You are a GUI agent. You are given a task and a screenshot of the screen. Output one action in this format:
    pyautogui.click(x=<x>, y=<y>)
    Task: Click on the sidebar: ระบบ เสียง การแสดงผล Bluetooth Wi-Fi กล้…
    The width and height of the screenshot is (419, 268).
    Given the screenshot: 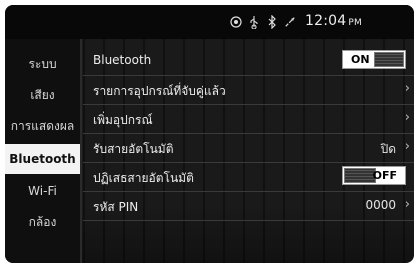 What is the action you would take?
    pyautogui.click(x=42, y=151)
    